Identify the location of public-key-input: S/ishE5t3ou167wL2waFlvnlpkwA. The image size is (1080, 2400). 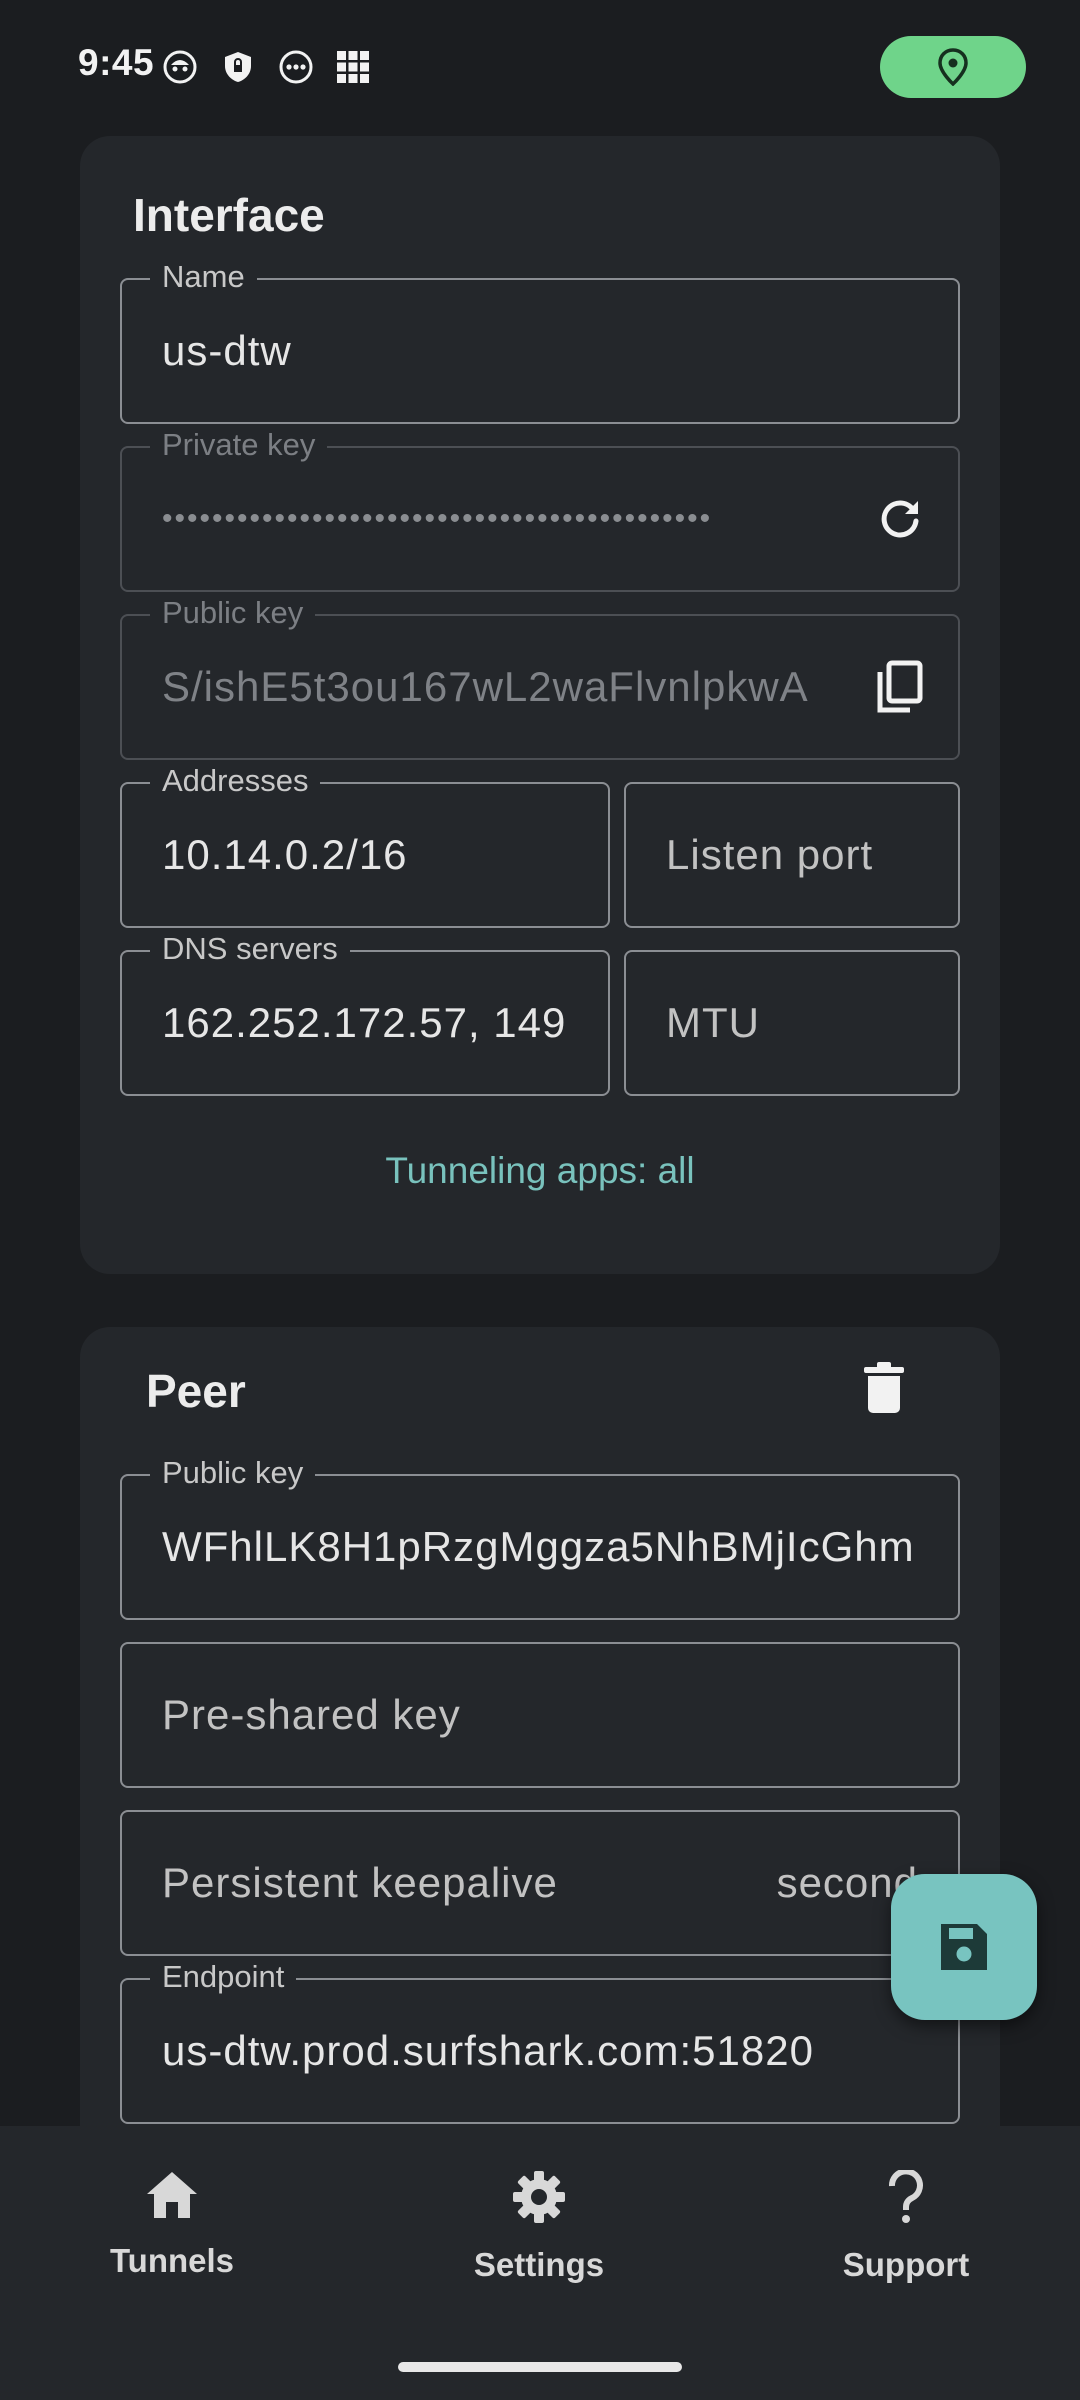
(500, 687).